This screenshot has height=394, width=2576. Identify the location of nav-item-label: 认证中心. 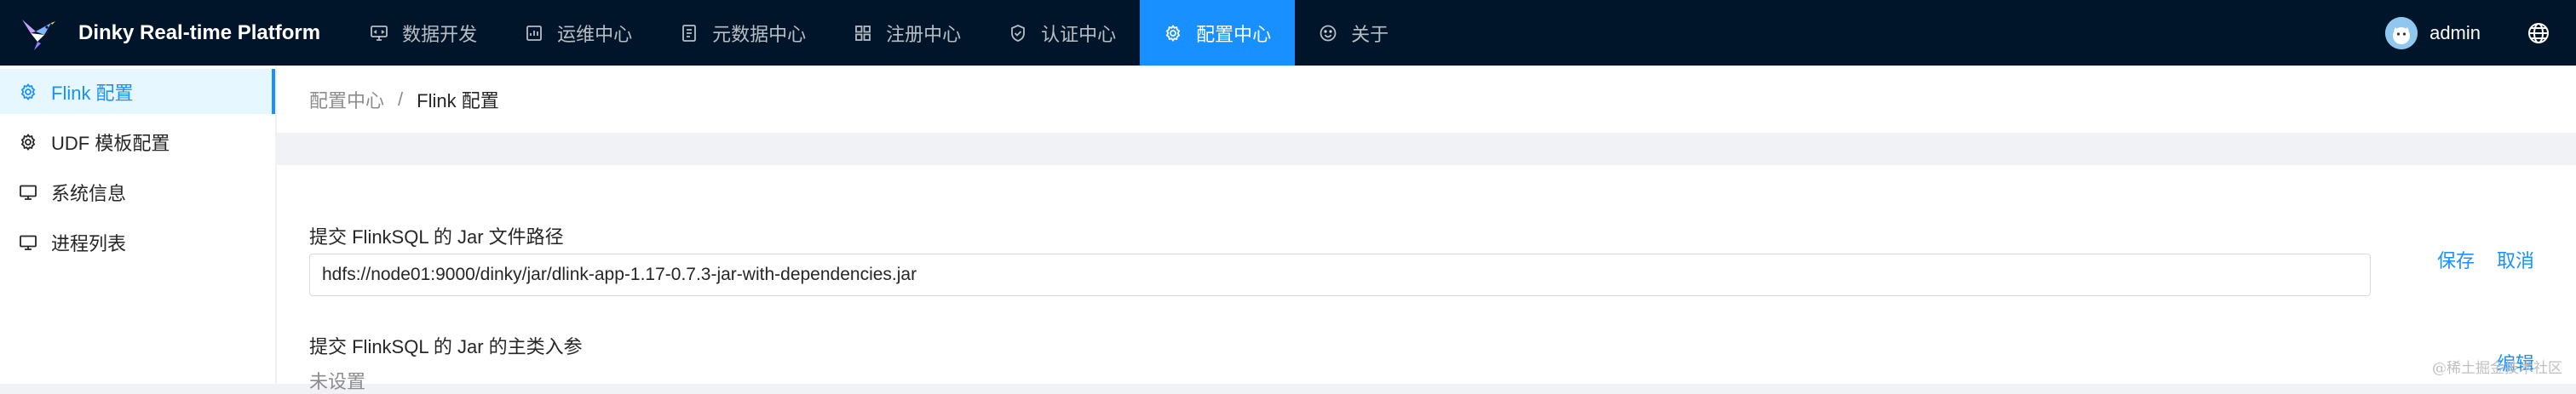
(1079, 33).